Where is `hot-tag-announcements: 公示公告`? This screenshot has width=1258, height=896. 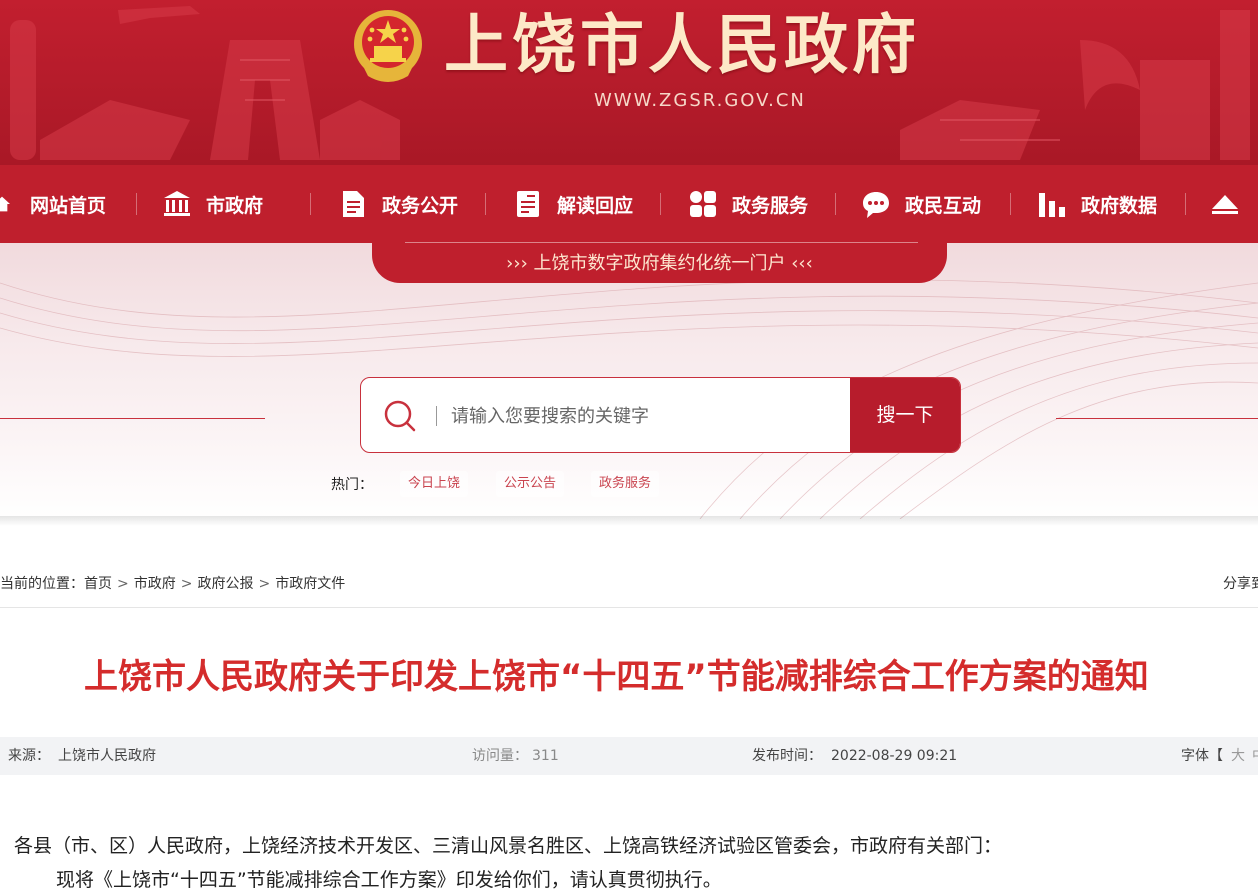
hot-tag-announcements: 公示公告 is located at coordinates (530, 484).